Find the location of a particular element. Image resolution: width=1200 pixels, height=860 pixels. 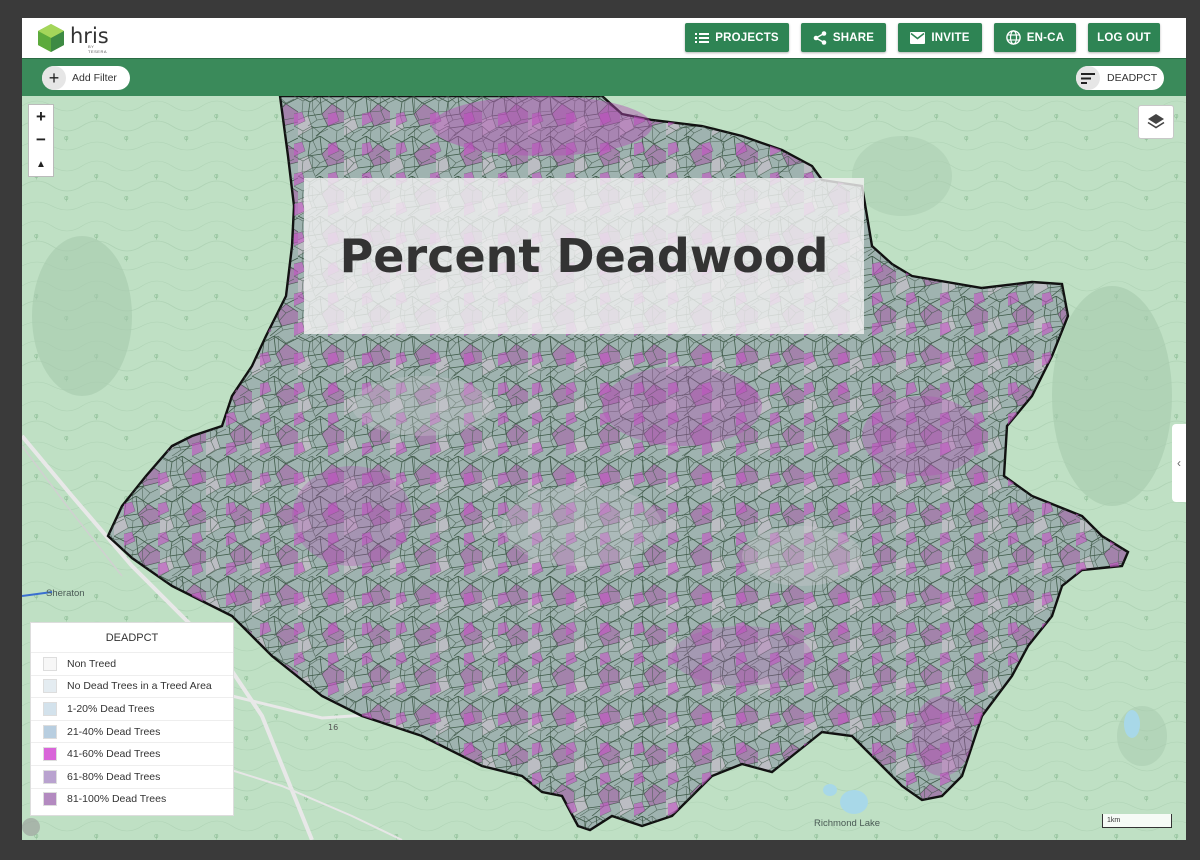

legend-item: Non Treed is located at coordinates (132, 663).